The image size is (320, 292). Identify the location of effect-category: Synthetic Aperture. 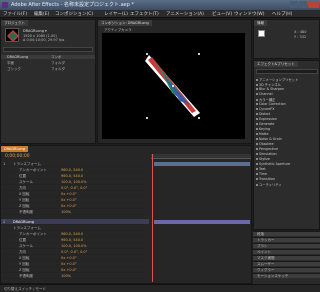
(273, 164).